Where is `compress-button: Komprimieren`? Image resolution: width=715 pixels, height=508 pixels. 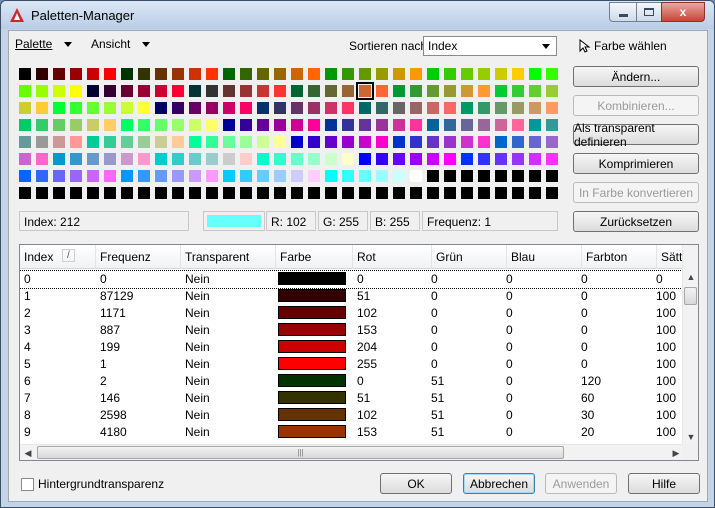
compress-button: Komprimieren is located at coordinates (636, 163).